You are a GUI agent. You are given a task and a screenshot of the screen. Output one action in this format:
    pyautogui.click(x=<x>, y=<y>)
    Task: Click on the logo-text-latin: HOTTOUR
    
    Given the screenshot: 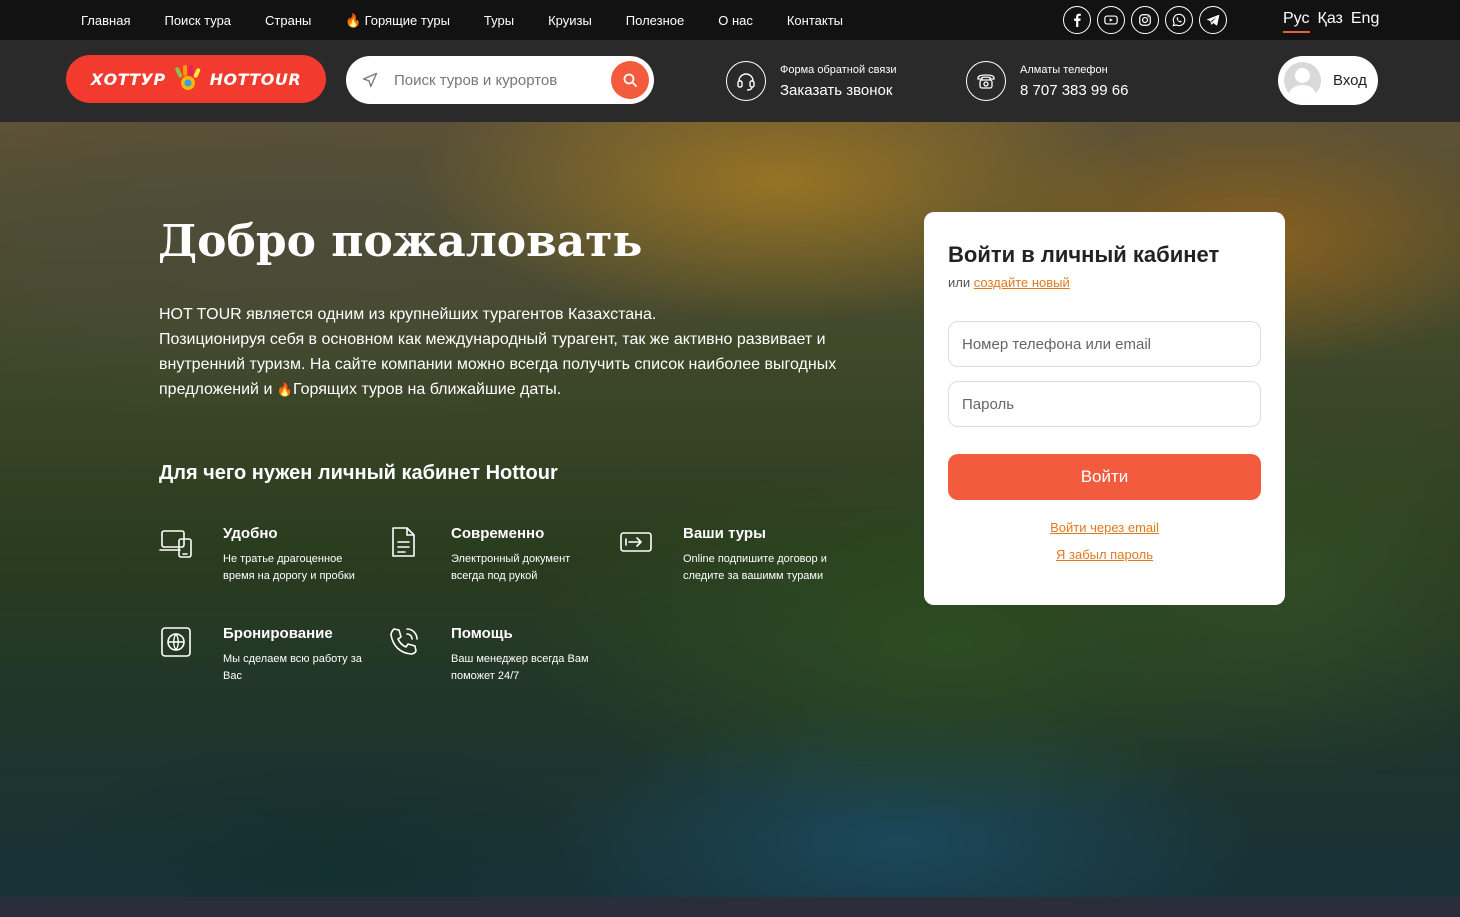 What is the action you would take?
    pyautogui.click(x=255, y=79)
    